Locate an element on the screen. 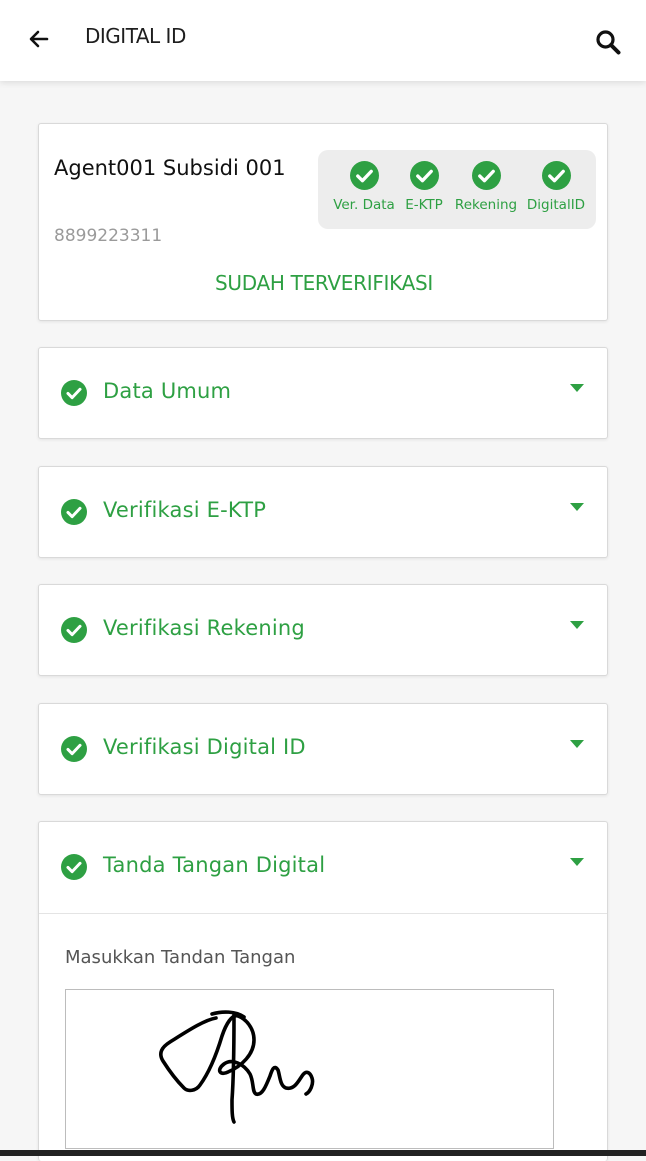 Image resolution: width=646 pixels, height=1161 pixels. step-rekening: Rekening is located at coordinates (486, 189).